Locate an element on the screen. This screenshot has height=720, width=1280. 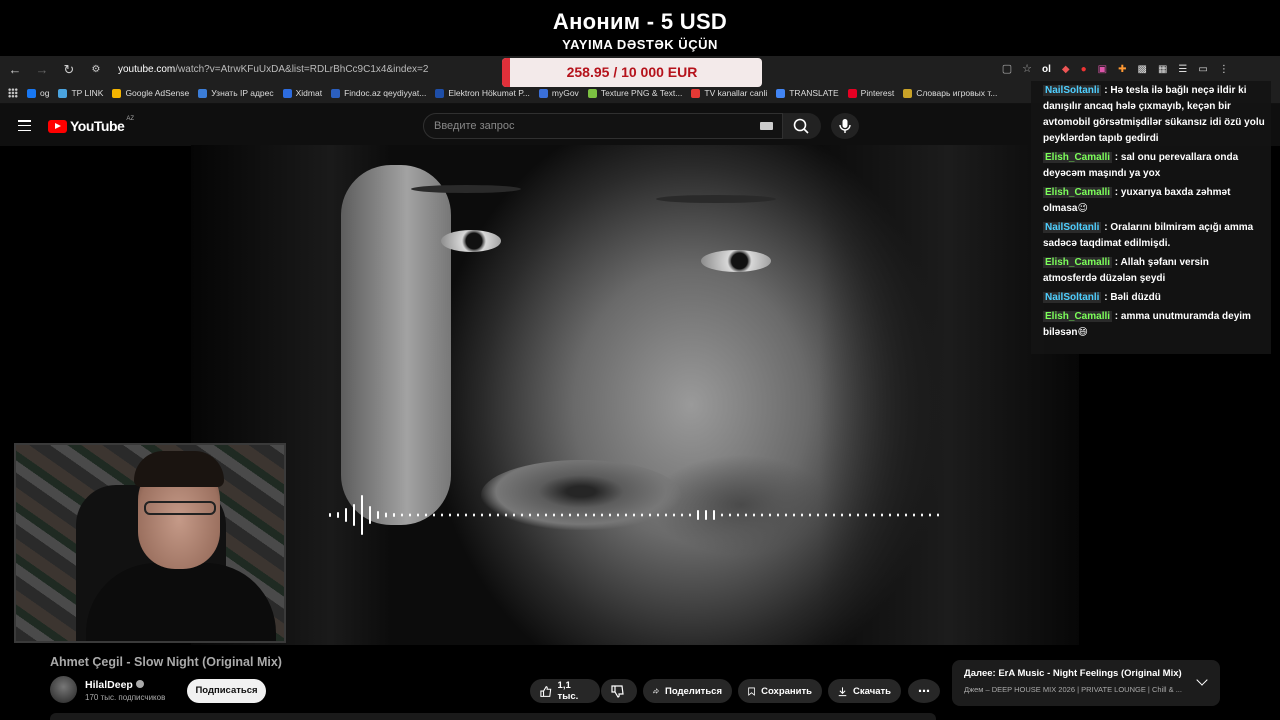
donation-goal-bar: 258.95 / 10 000 EUR is located at coordinates (632, 72).